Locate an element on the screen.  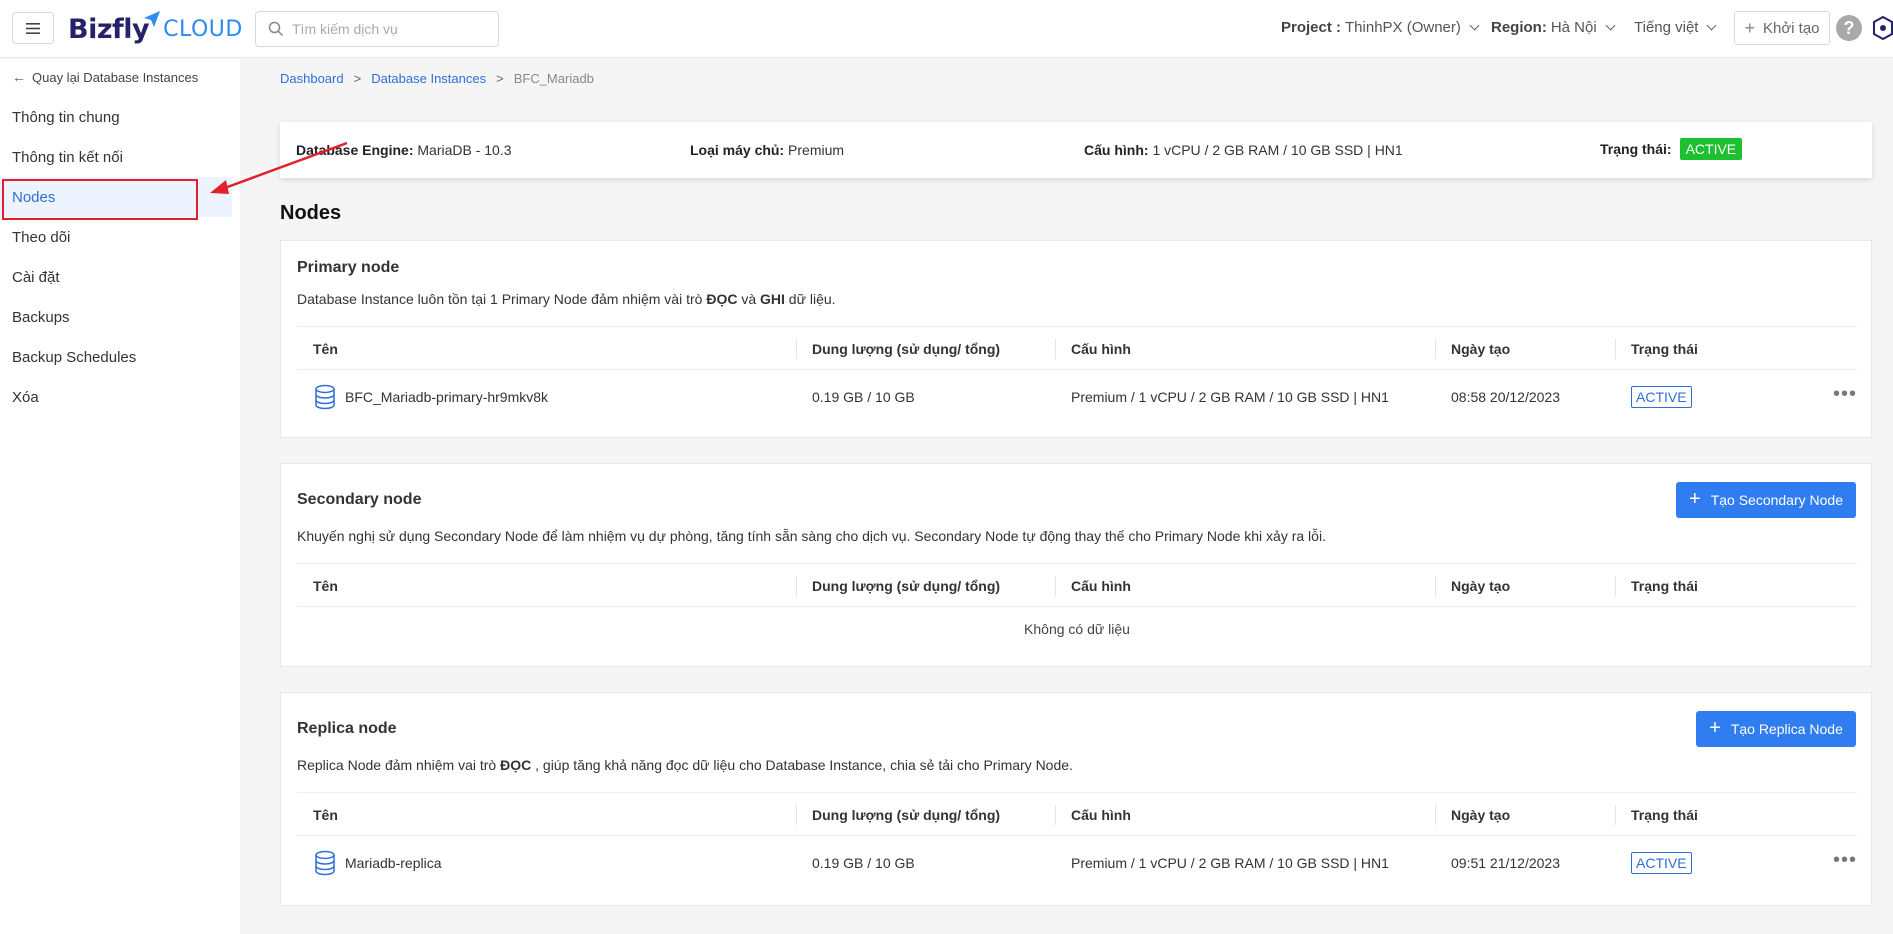
sidebar-item-backup-schedules: Backup Schedules is located at coordinates (116, 357).